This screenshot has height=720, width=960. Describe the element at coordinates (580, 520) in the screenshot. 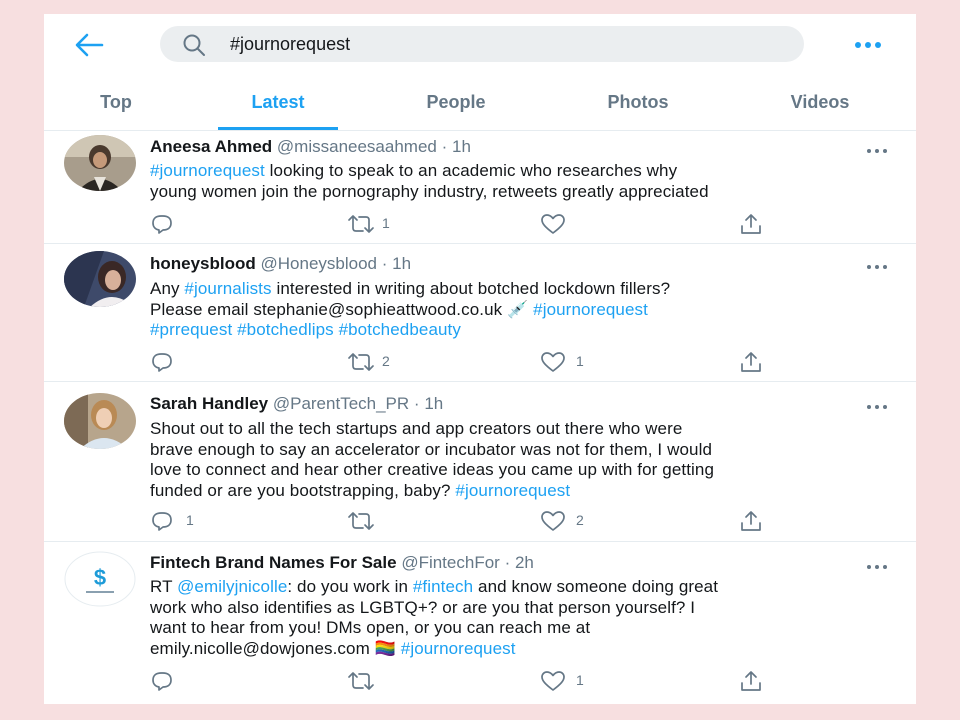

I see `like-count: 2` at that location.